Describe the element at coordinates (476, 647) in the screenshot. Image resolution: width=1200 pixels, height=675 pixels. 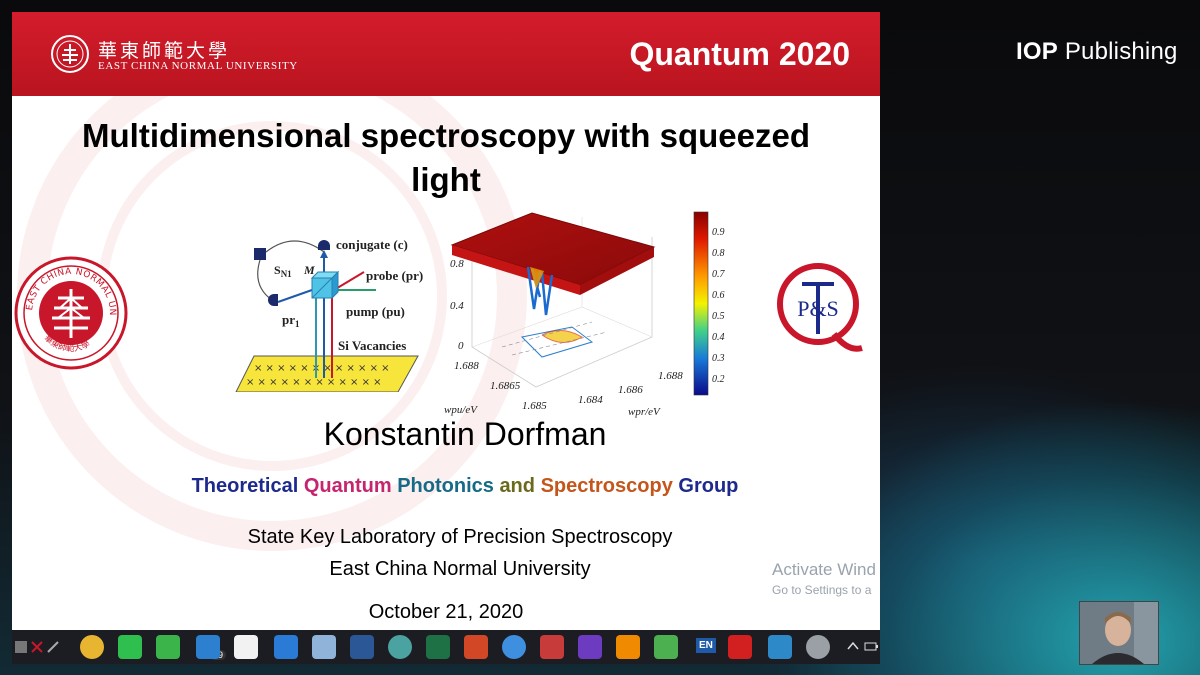
I see `powerpoint-icon` at that location.